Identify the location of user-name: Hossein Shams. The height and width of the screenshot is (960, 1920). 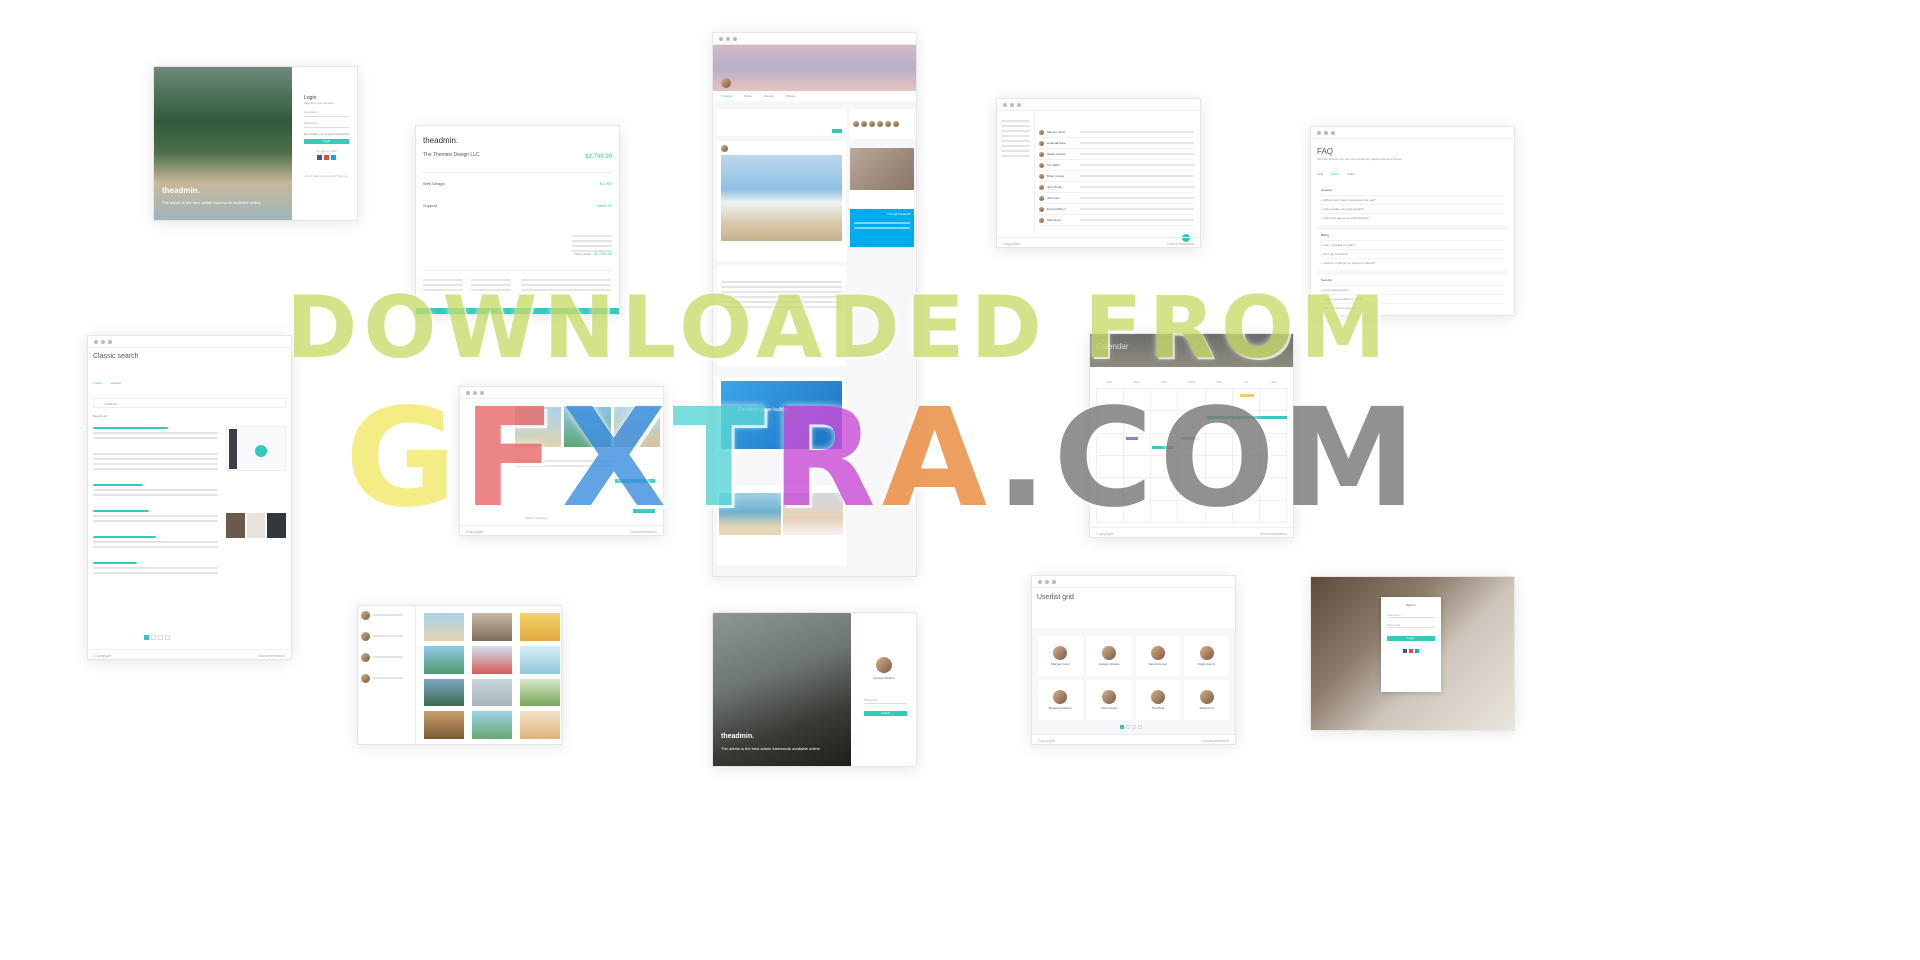
(1109, 664).